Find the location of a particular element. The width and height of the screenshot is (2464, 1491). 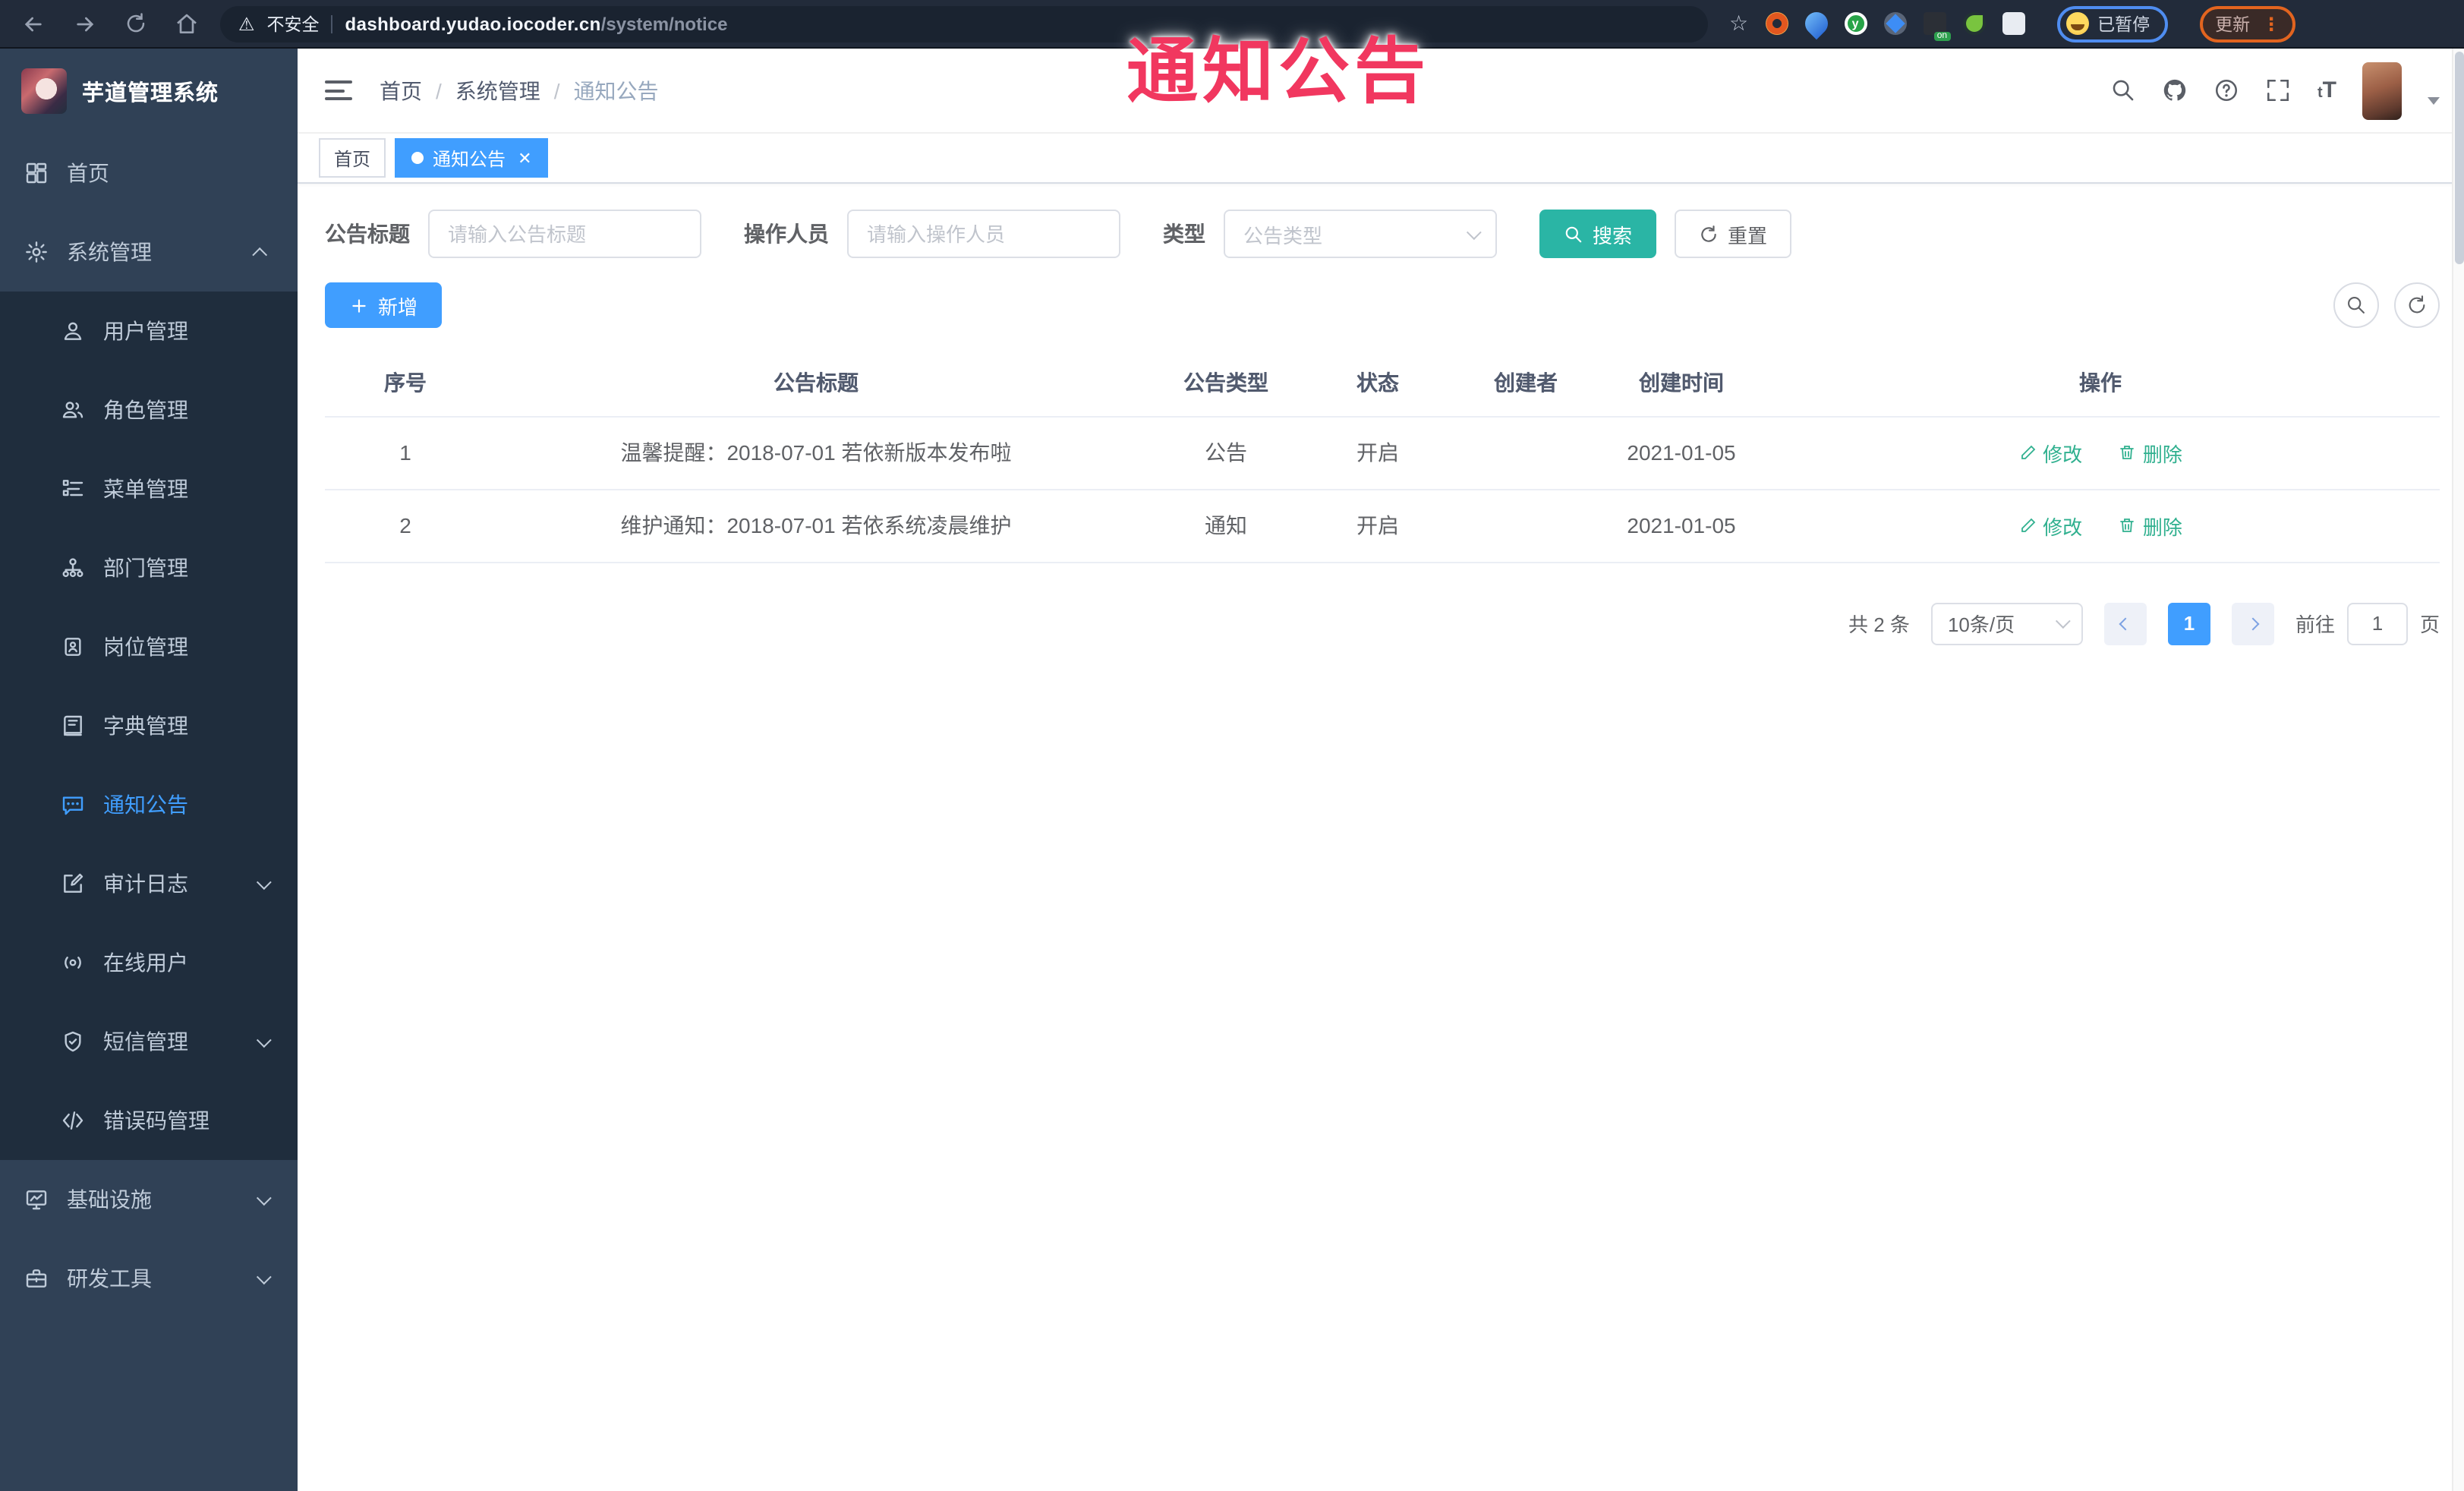

sidebar-item-users: 用户管理 is located at coordinates (149, 331).